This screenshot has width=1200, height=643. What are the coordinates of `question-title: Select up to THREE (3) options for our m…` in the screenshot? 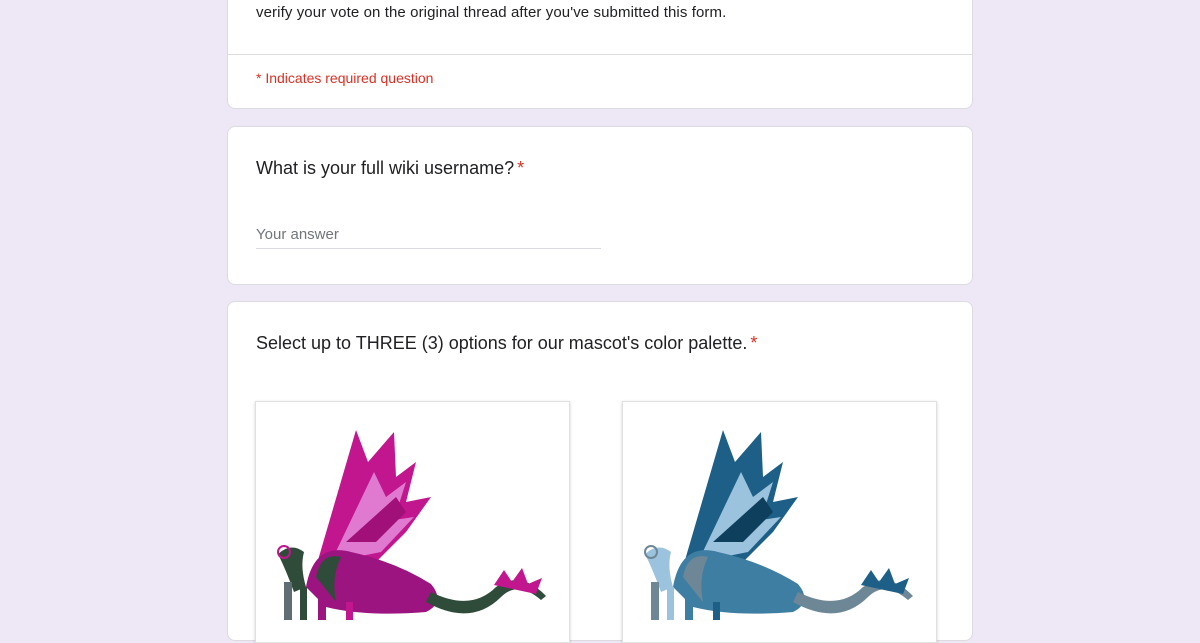 It's located at (506, 343).